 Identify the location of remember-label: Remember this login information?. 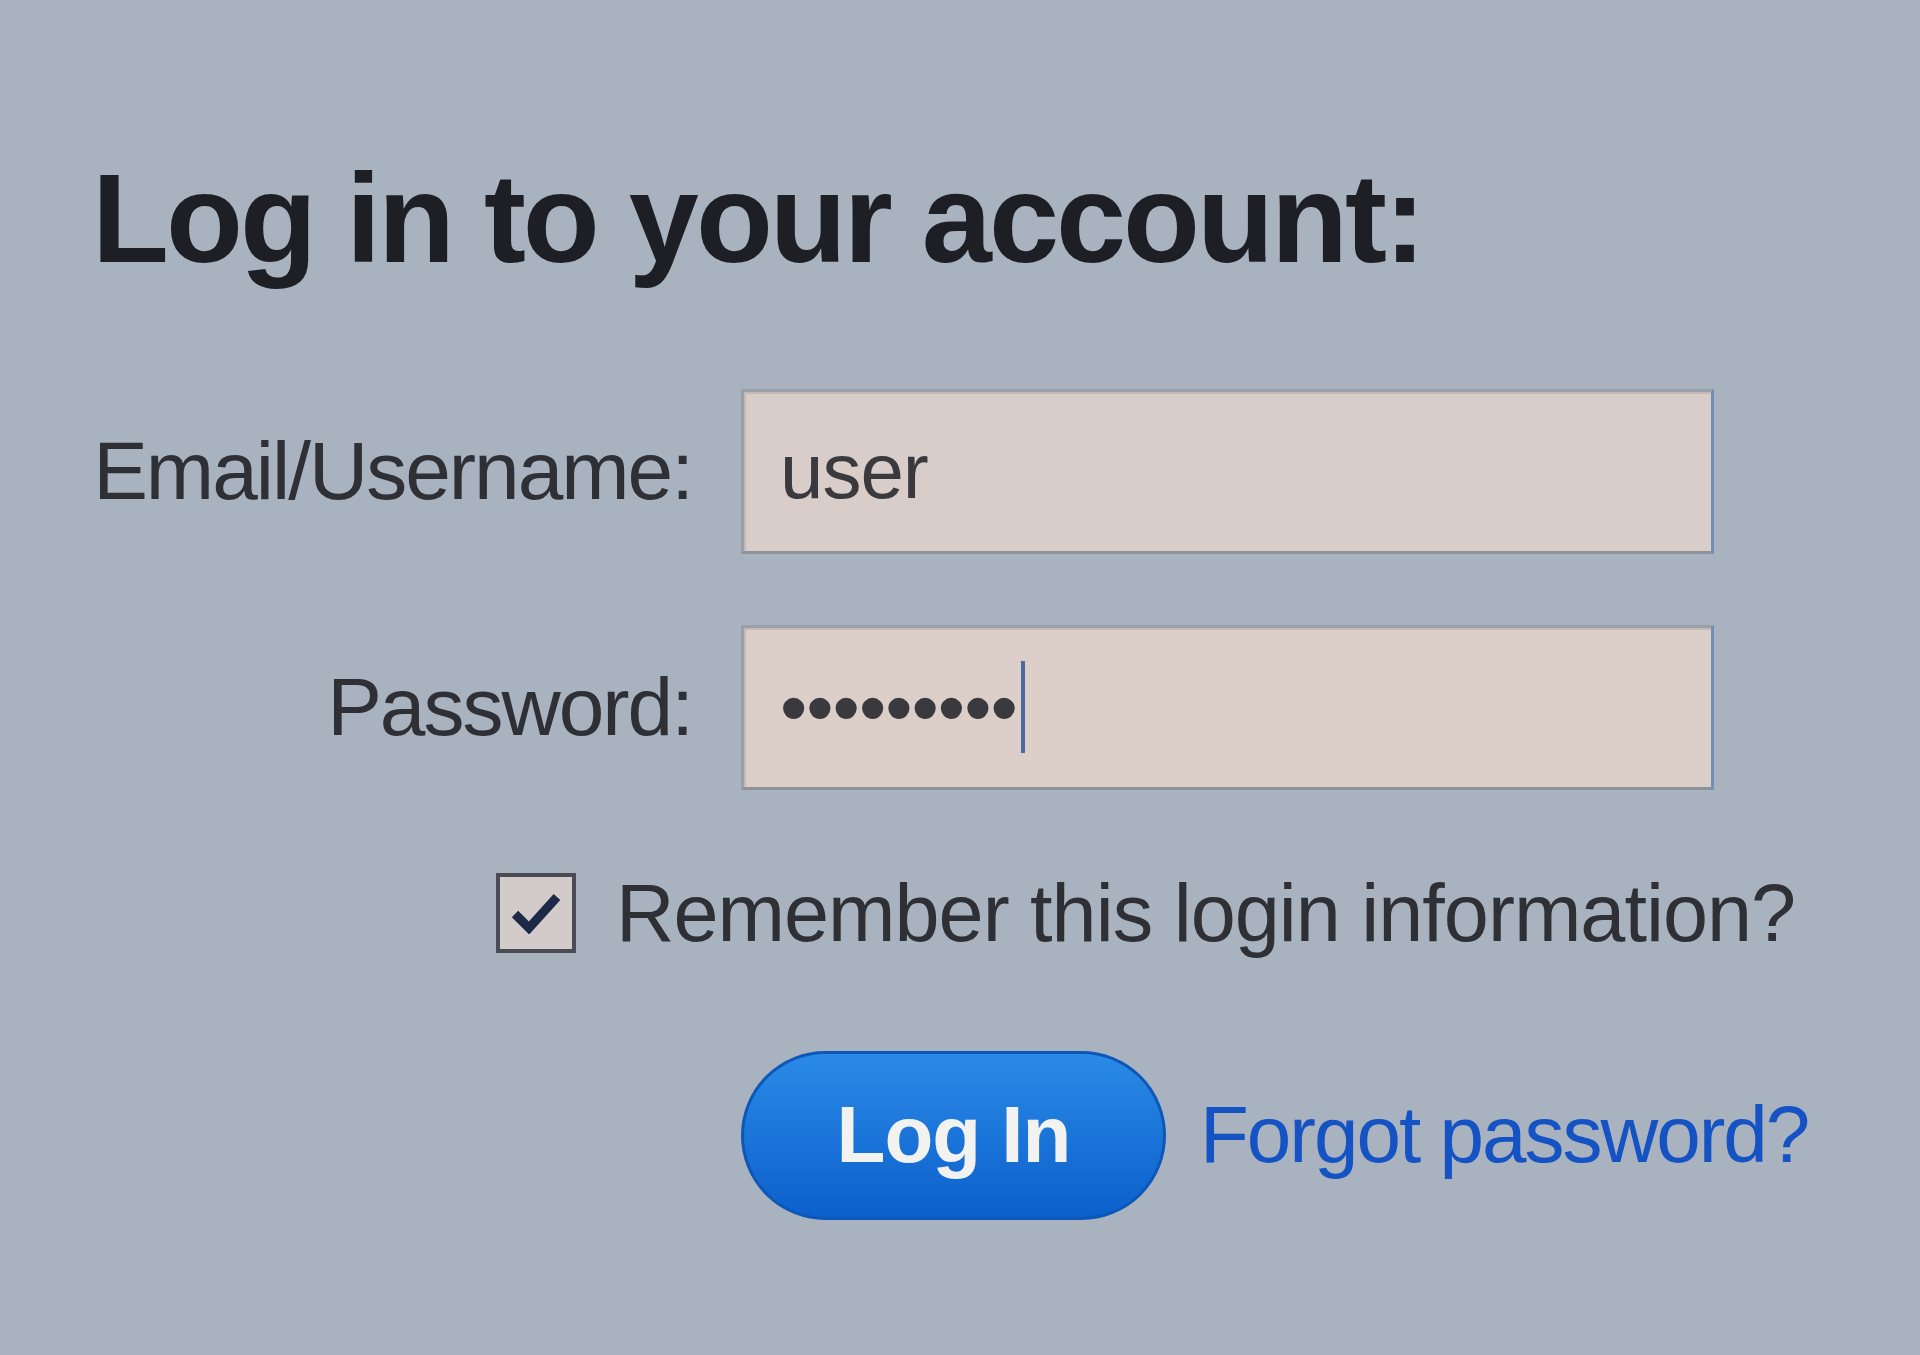
(1206, 913).